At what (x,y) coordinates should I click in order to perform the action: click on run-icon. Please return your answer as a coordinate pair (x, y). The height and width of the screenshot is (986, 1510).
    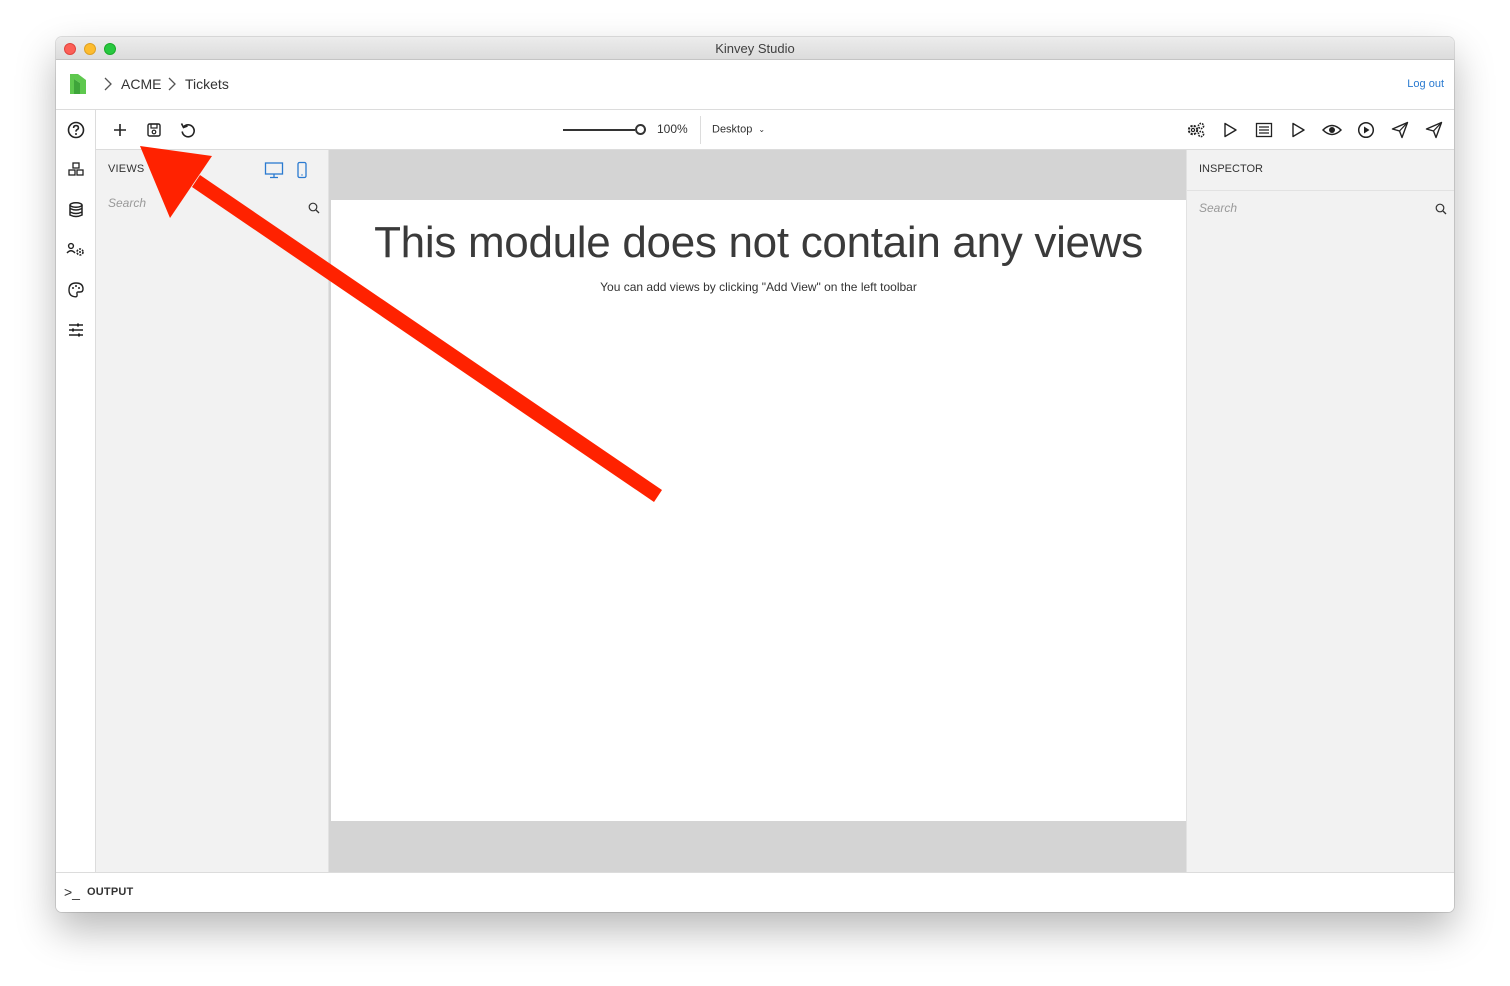
    Looking at the image, I should click on (1230, 130).